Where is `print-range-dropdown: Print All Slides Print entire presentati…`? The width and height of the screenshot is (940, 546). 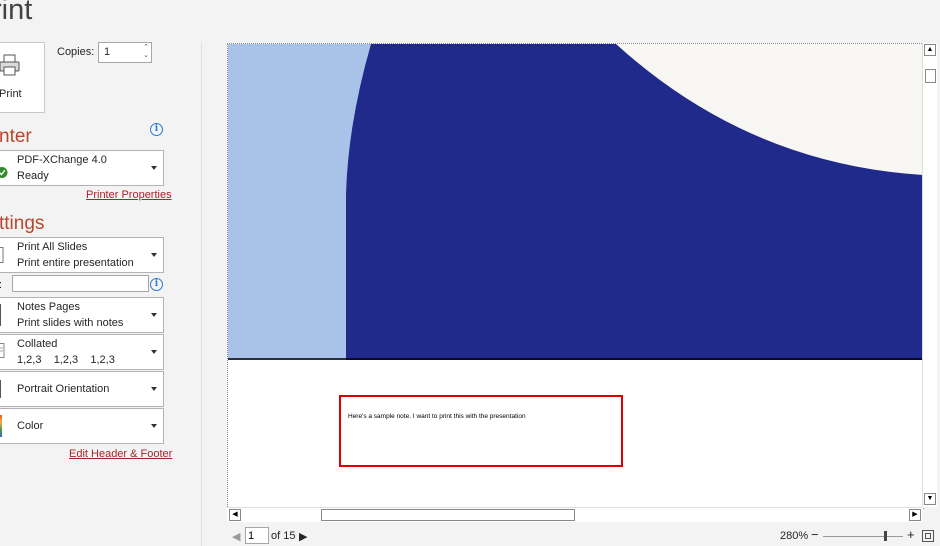 print-range-dropdown: Print All Slides Print entire presentati… is located at coordinates (82, 255).